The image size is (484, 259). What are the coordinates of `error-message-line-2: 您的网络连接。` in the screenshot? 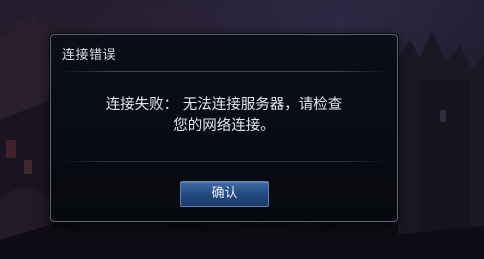 It's located at (224, 126).